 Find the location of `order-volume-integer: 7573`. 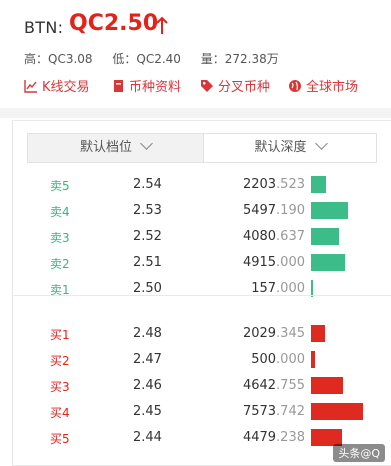

order-volume-integer: 7573 is located at coordinates (259, 411).